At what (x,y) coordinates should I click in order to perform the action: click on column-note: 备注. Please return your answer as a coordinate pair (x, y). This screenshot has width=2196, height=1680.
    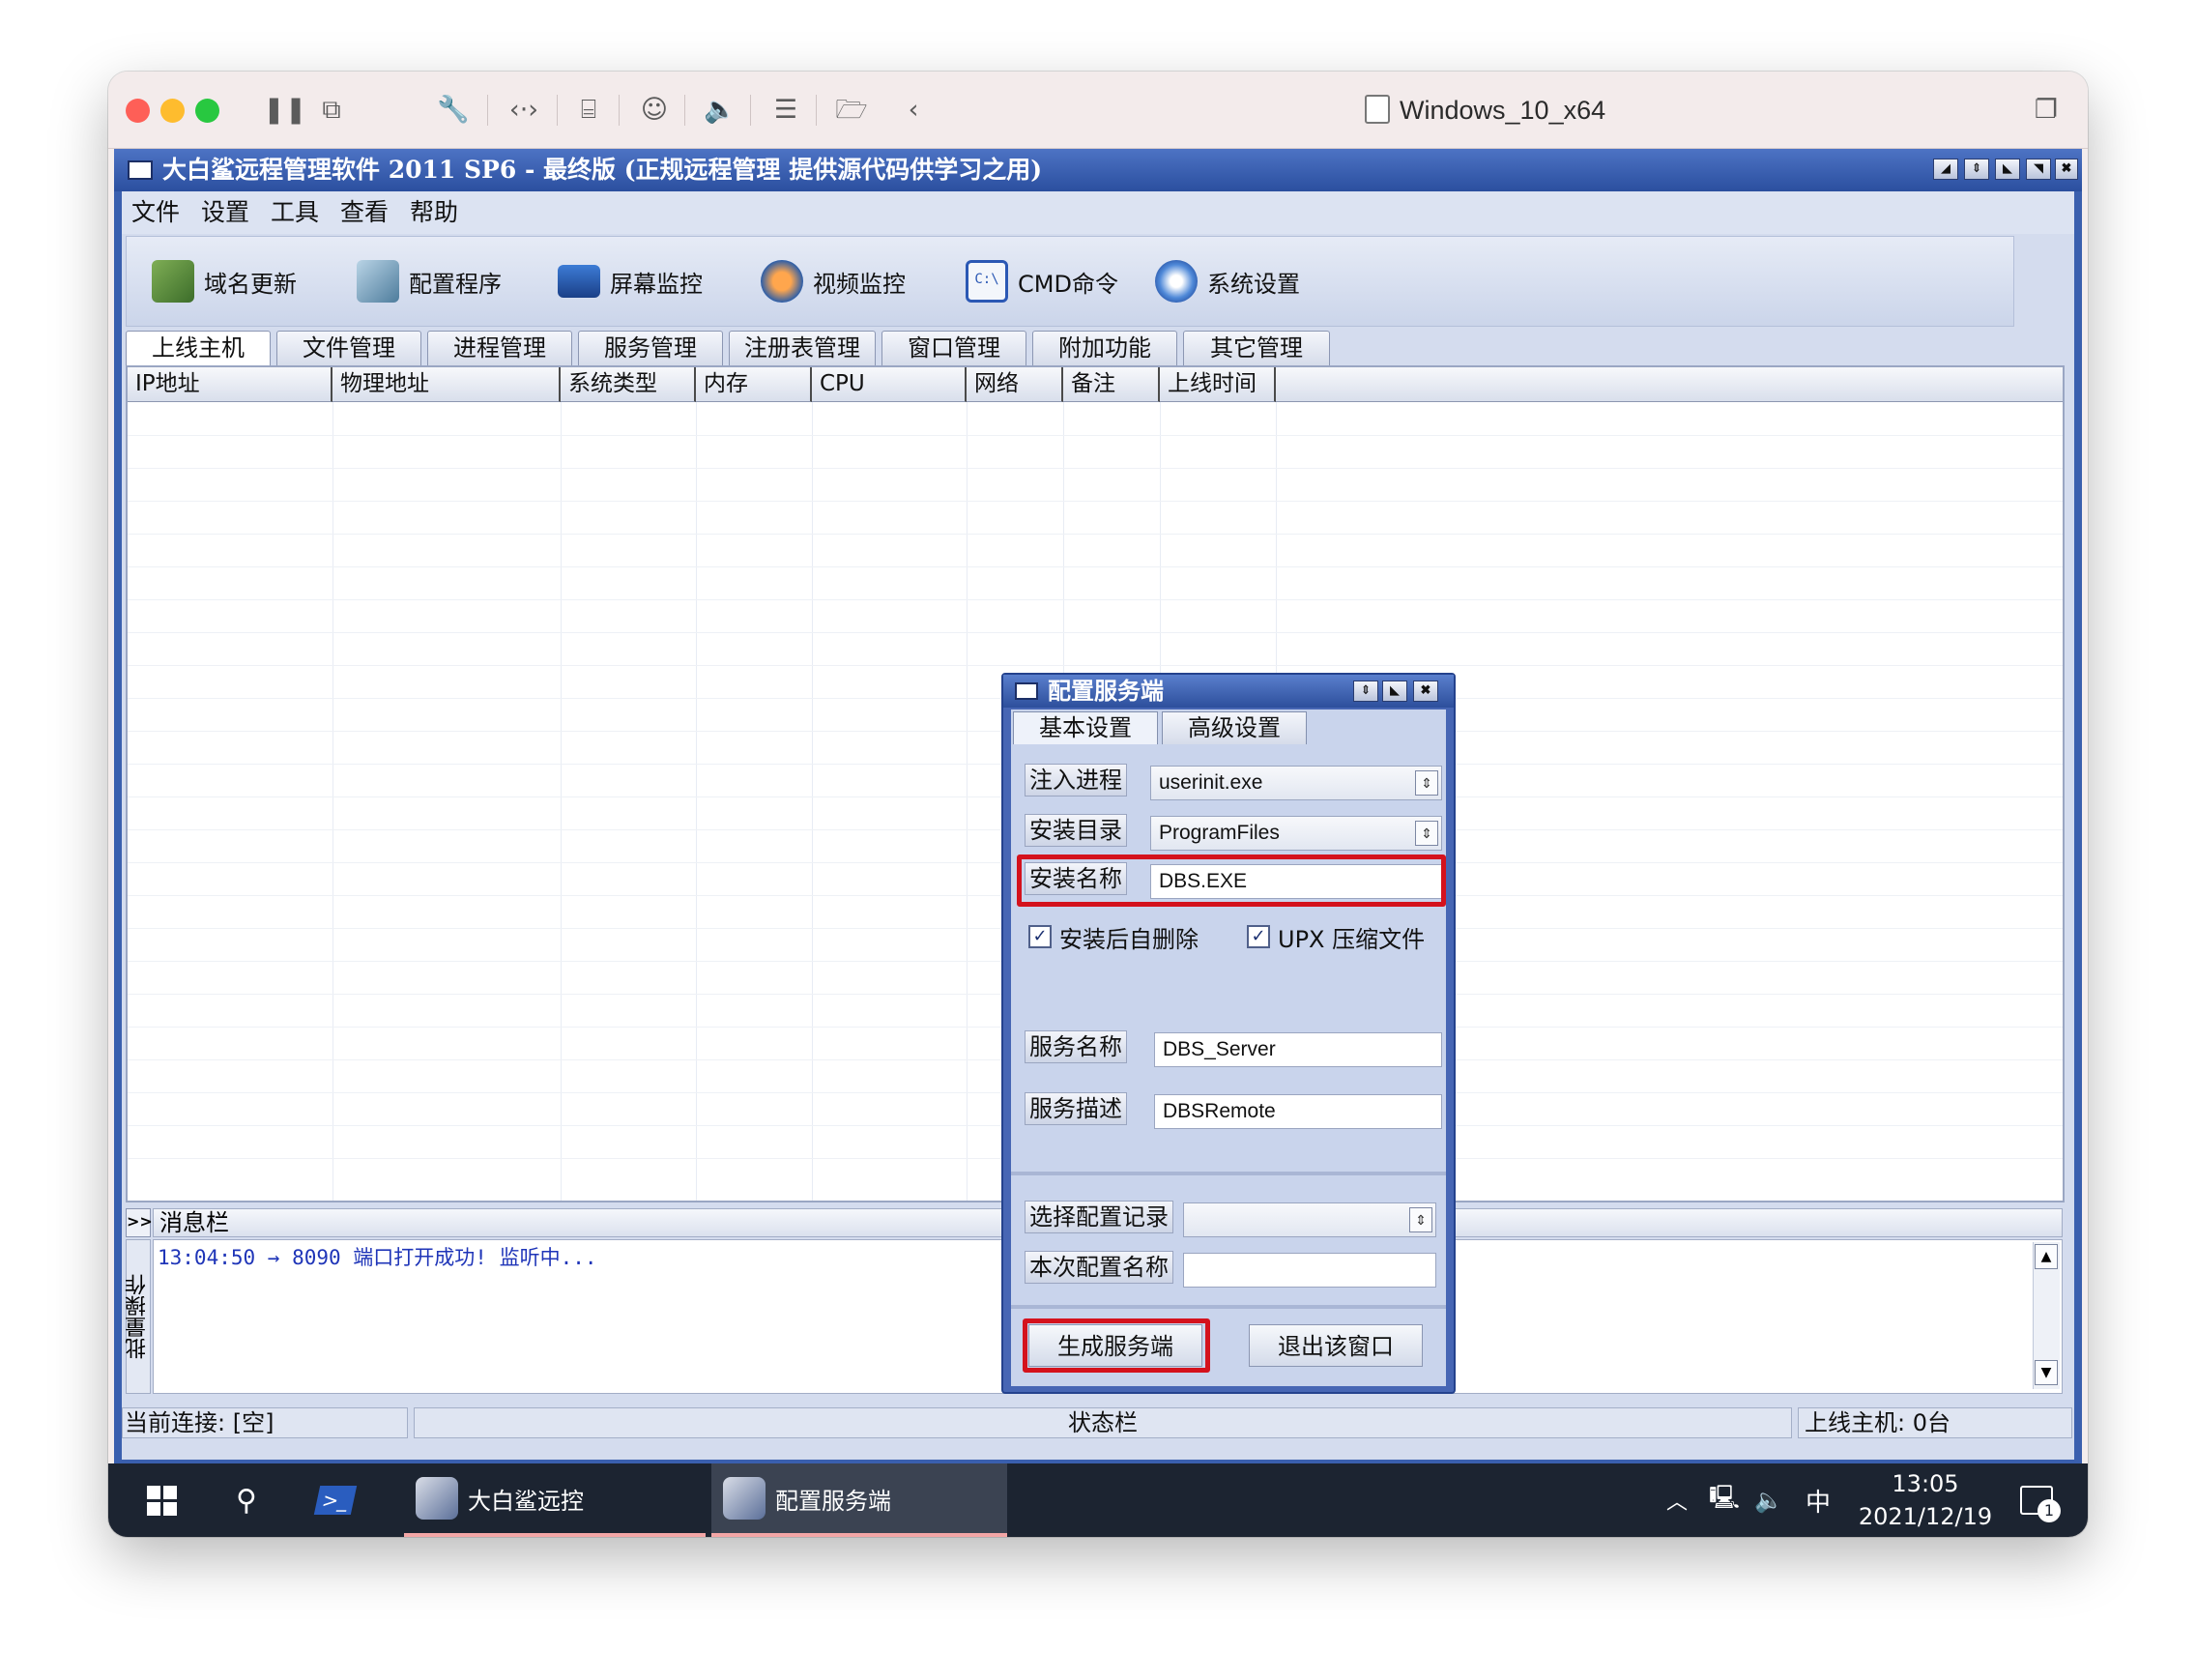
    Looking at the image, I should click on (1111, 385).